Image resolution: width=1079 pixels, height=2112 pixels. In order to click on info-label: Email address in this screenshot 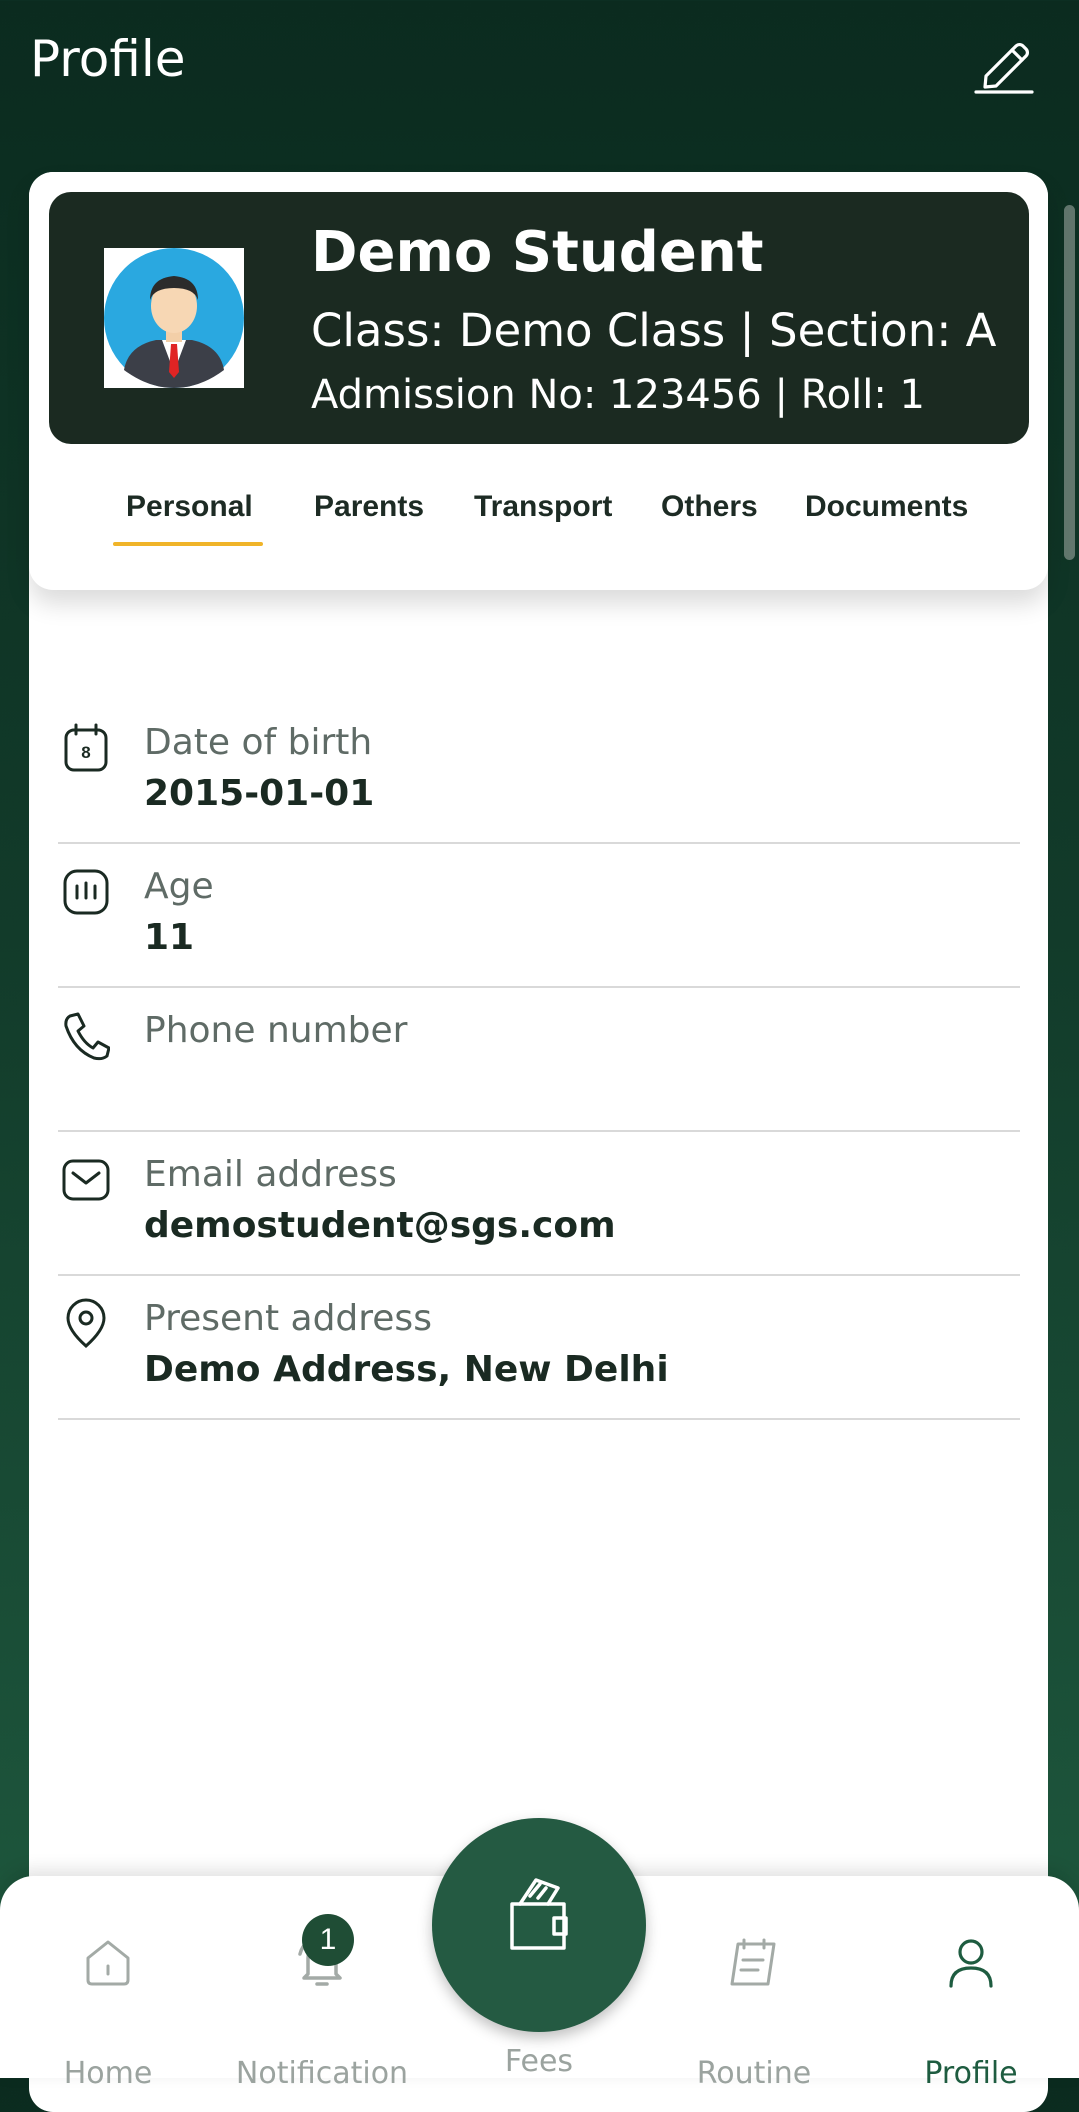, I will do `click(270, 1174)`.